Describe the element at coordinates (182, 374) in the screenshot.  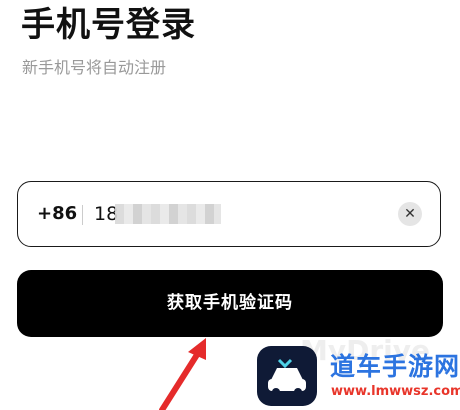
I see `arrow-icon` at that location.